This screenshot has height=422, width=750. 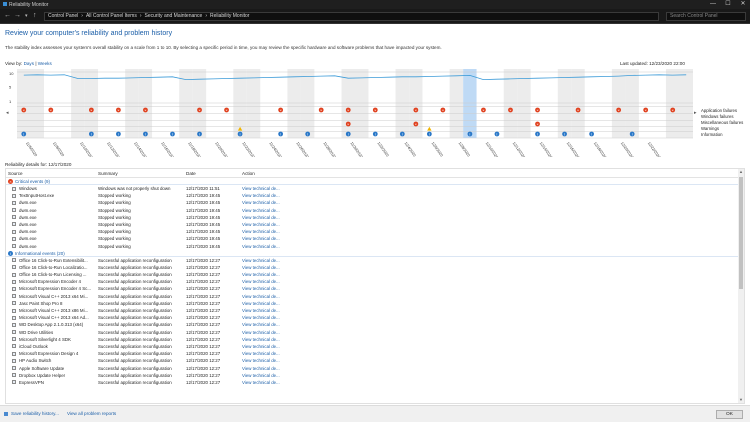 I want to click on crumb-security: Security and Maintenance, so click(x=174, y=16).